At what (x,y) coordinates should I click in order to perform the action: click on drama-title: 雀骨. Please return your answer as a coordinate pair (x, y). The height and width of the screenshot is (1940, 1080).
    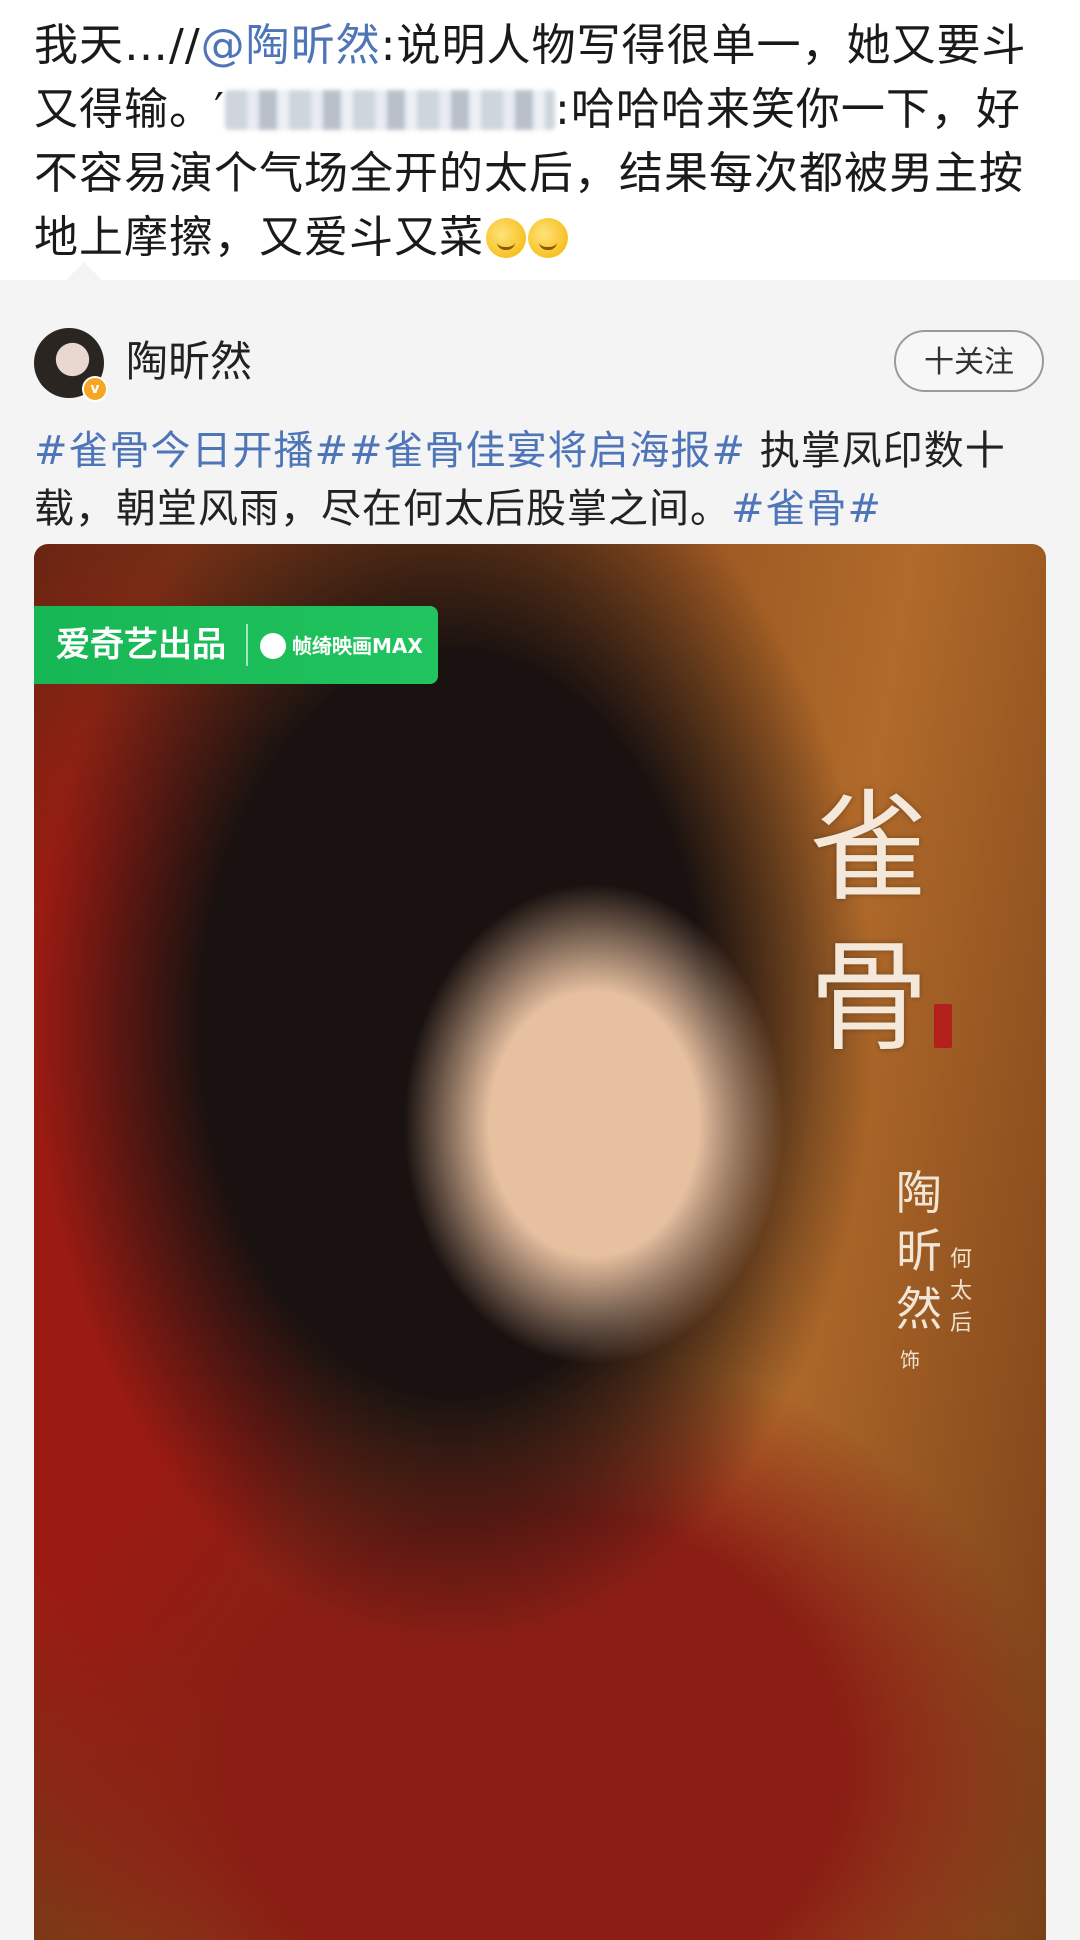
    Looking at the image, I should click on (869, 924).